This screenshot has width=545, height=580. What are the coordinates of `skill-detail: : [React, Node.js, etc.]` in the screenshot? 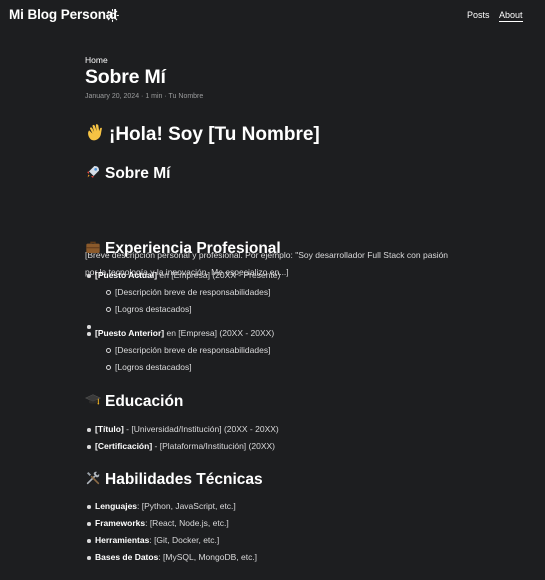 It's located at (187, 523).